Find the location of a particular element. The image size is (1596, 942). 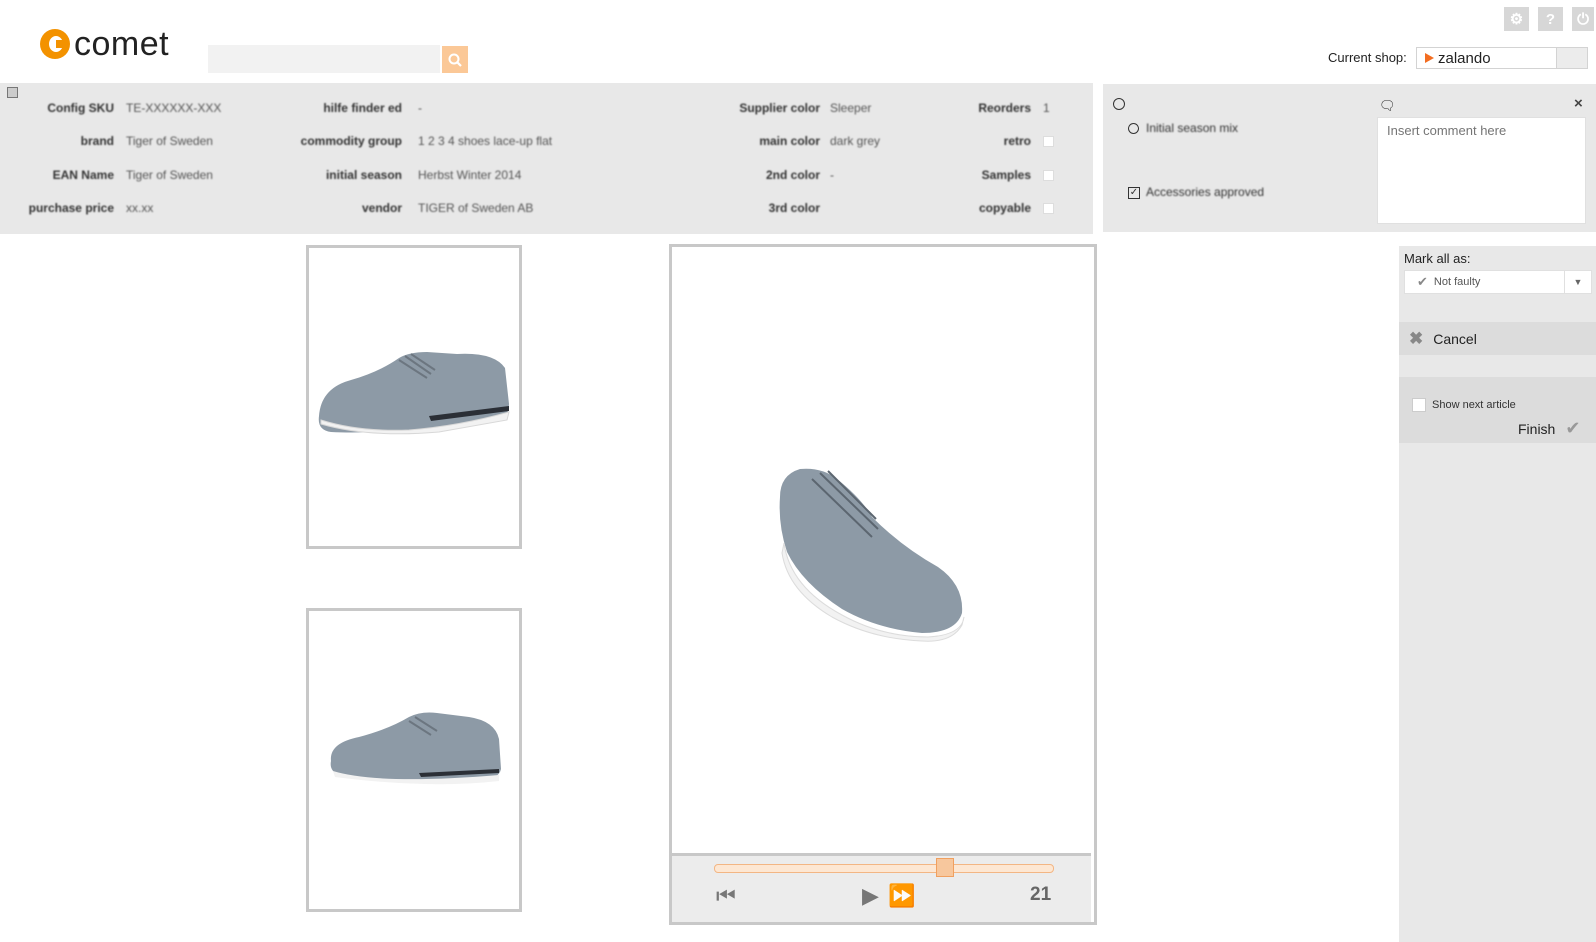

info-value: 1 is located at coordinates (1046, 108).